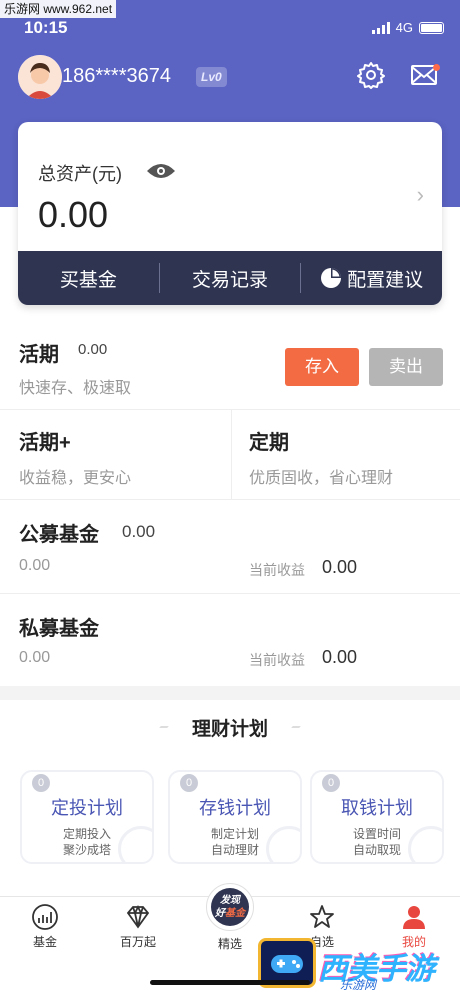  Describe the element at coordinates (116, 76) in the screenshot. I see `user-phone: 186****3674` at that location.